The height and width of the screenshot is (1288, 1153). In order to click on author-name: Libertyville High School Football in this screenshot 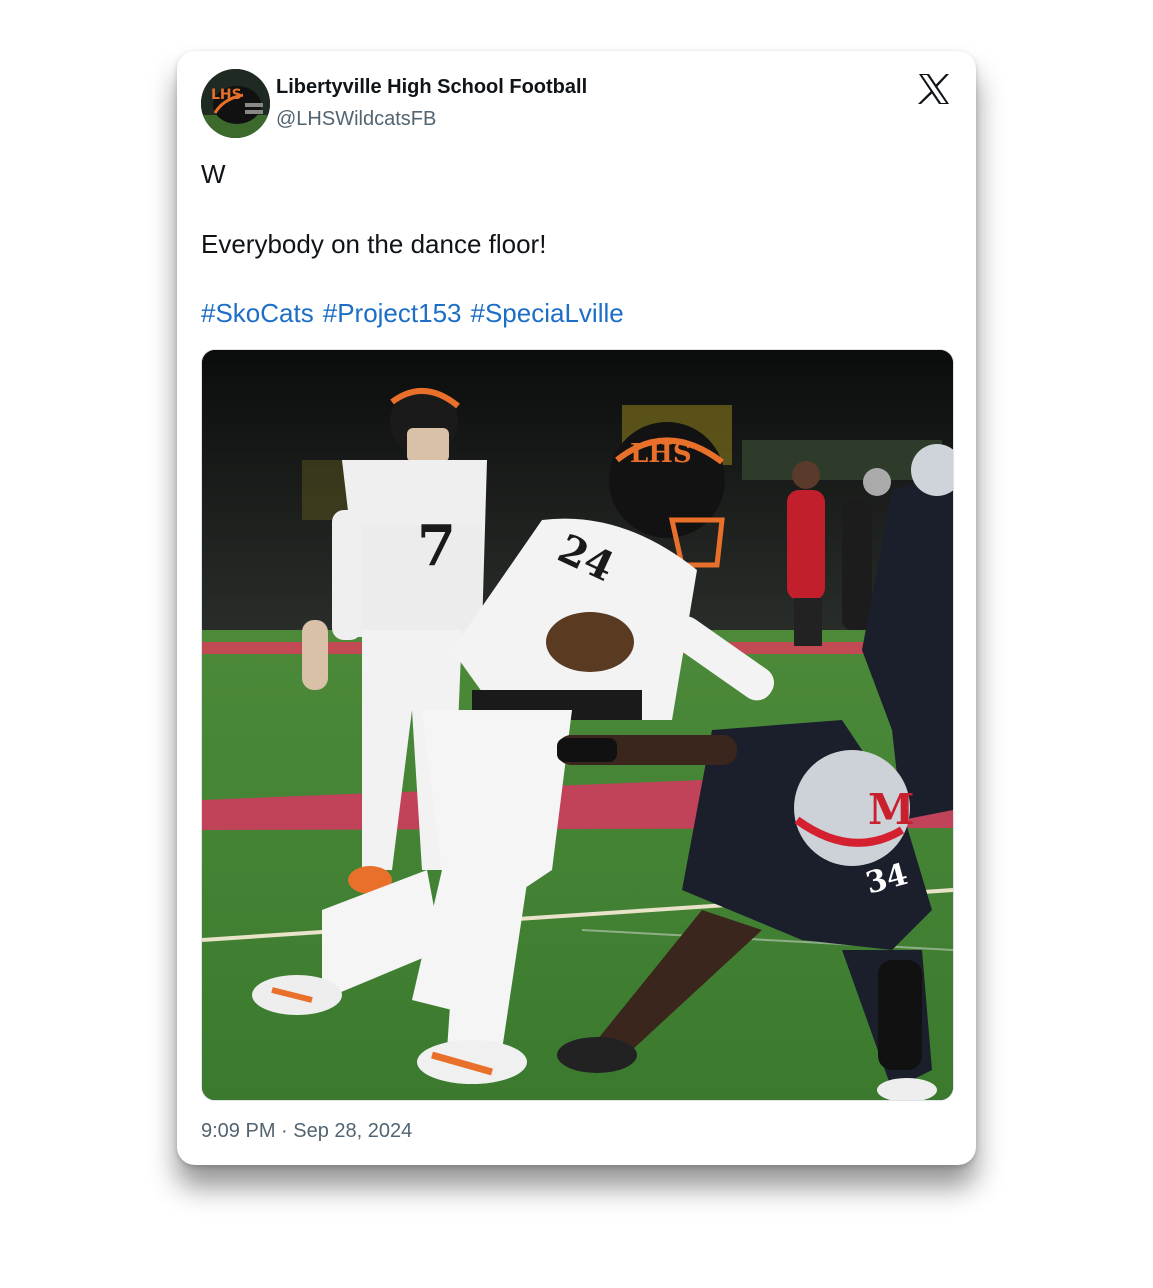, I will do `click(431, 87)`.